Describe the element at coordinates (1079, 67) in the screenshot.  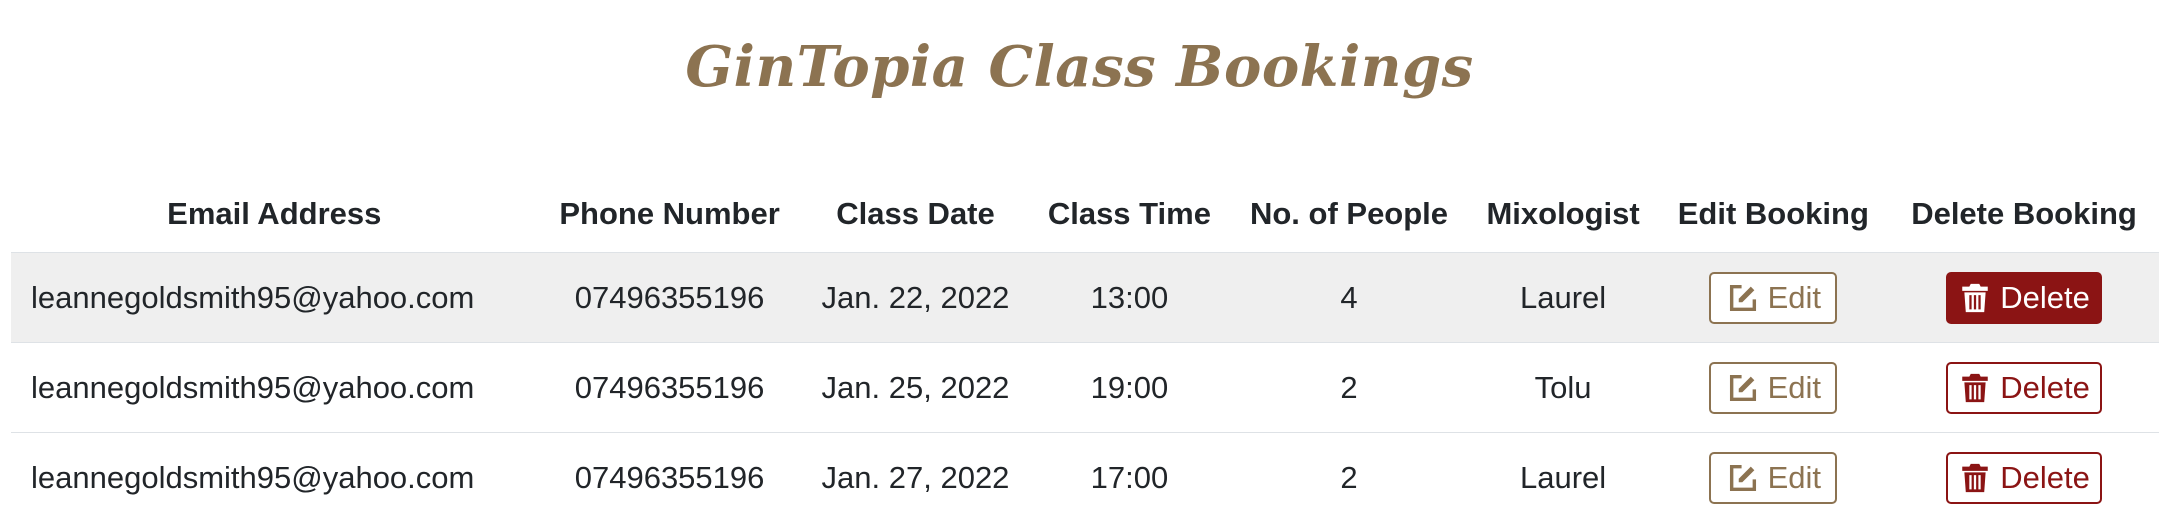
I see `page-title: GinTopia Class Bookings` at that location.